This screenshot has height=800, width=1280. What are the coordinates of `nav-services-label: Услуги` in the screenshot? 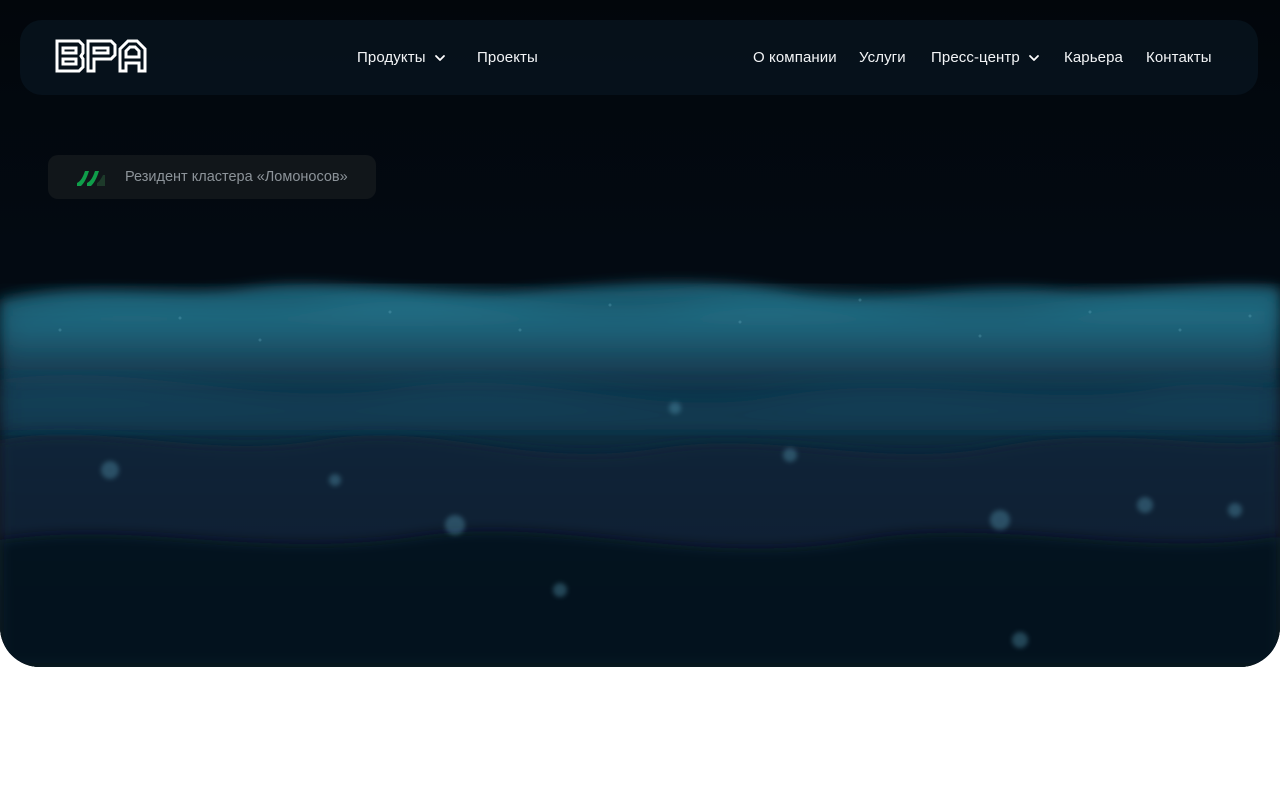 It's located at (882, 57).